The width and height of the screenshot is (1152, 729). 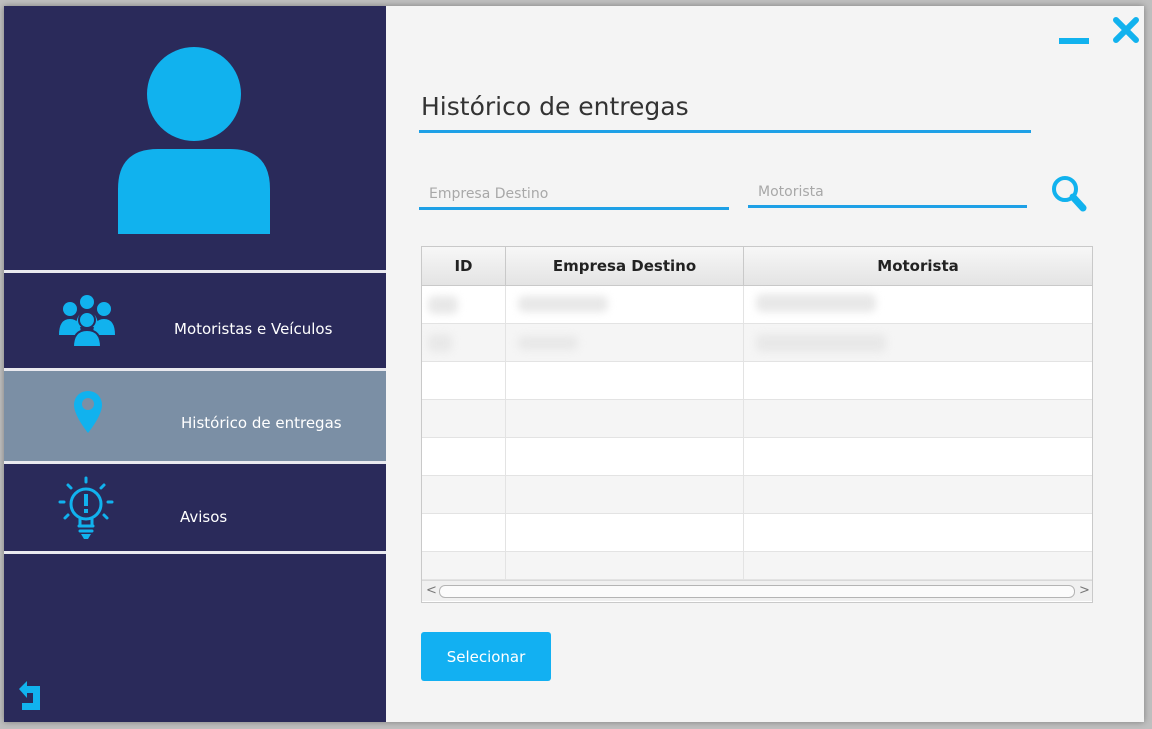 What do you see at coordinates (204, 517) in the screenshot?
I see `sidebar-item-label: Avisos` at bounding box center [204, 517].